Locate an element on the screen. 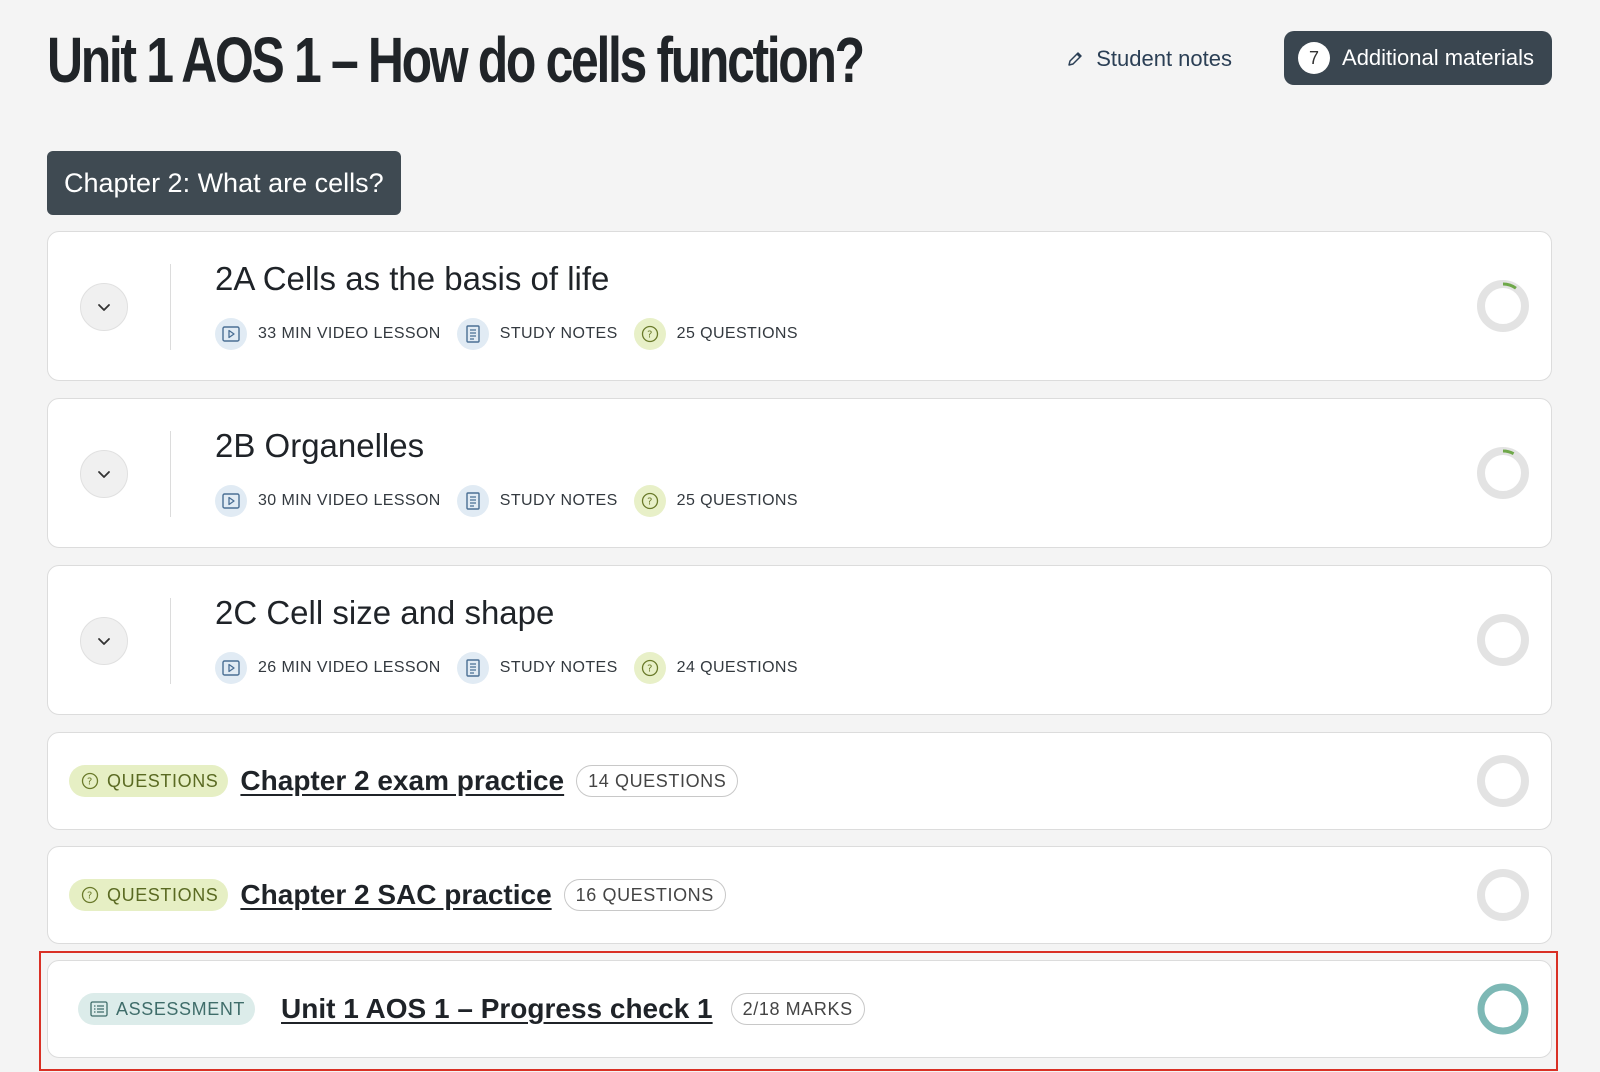 The width and height of the screenshot is (1600, 1072). progress-ring-complete is located at coordinates (1503, 1009).